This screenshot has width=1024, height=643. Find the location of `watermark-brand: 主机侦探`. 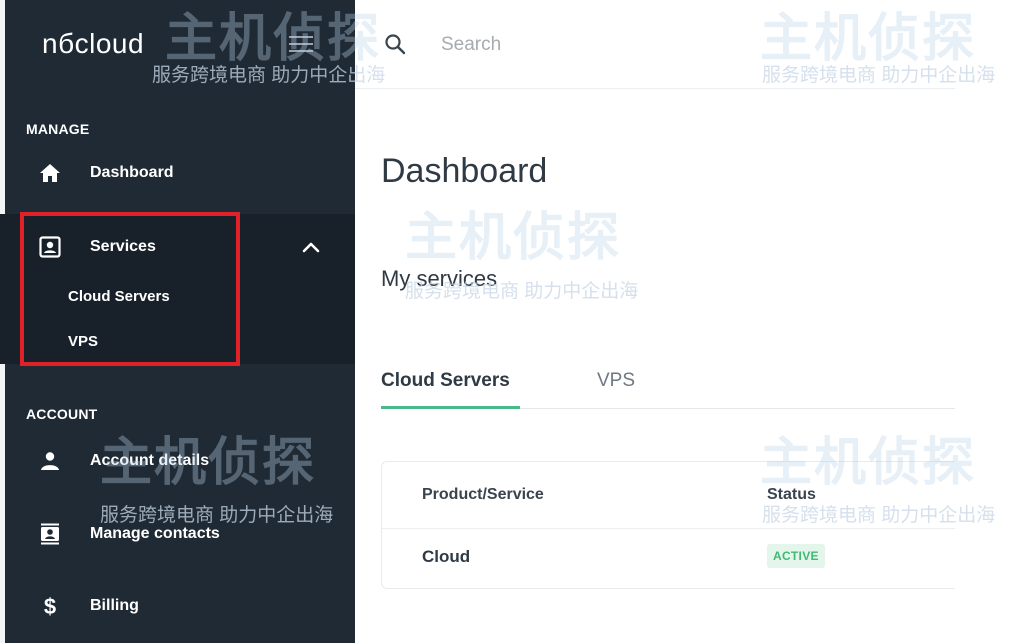

watermark-brand: 主机侦探 is located at coordinates (513, 238).